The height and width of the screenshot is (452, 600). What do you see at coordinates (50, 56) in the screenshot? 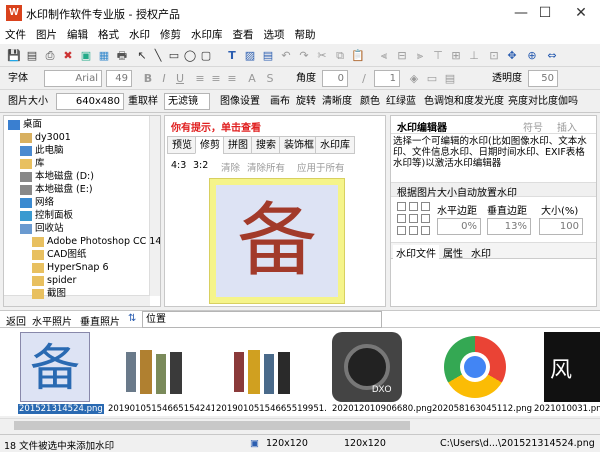
I see `print-icon: ⎙` at bounding box center [50, 56].